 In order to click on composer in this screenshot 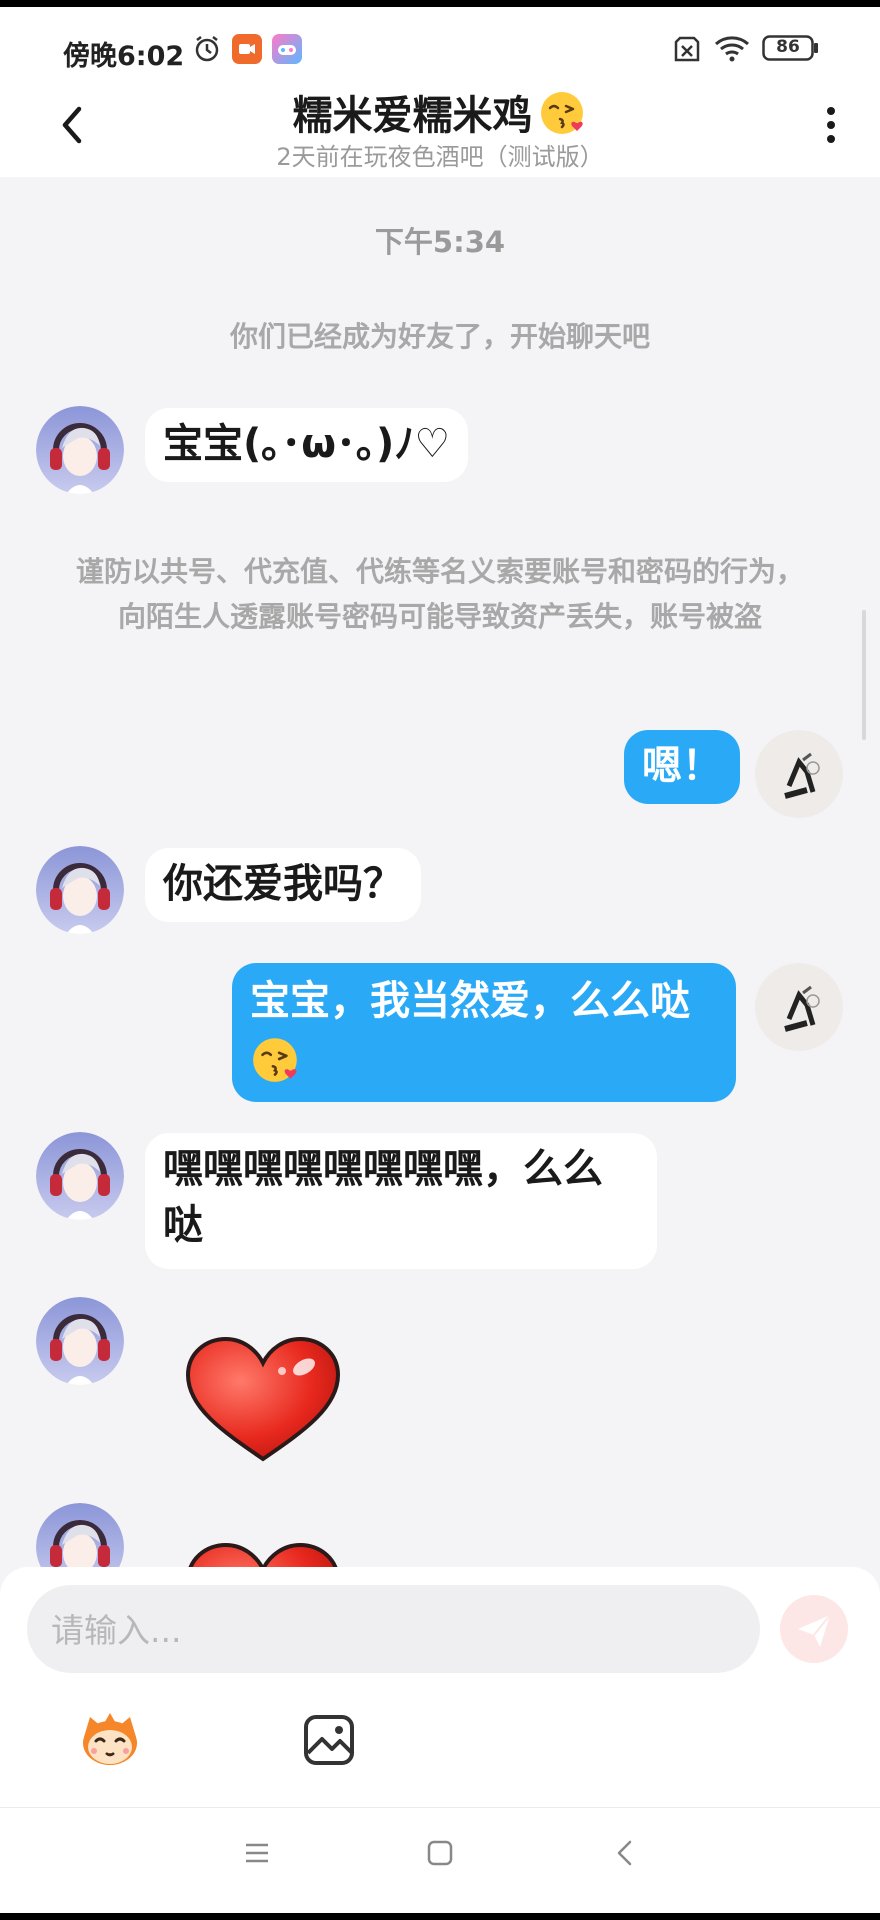, I will do `click(440, 1687)`.